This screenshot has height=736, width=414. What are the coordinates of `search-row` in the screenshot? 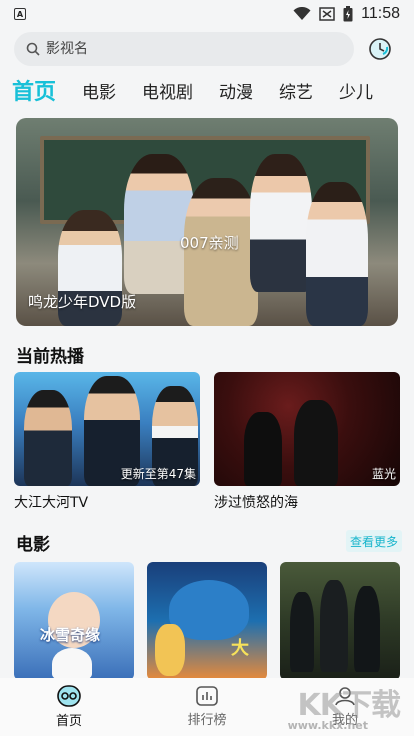 It's located at (208, 49).